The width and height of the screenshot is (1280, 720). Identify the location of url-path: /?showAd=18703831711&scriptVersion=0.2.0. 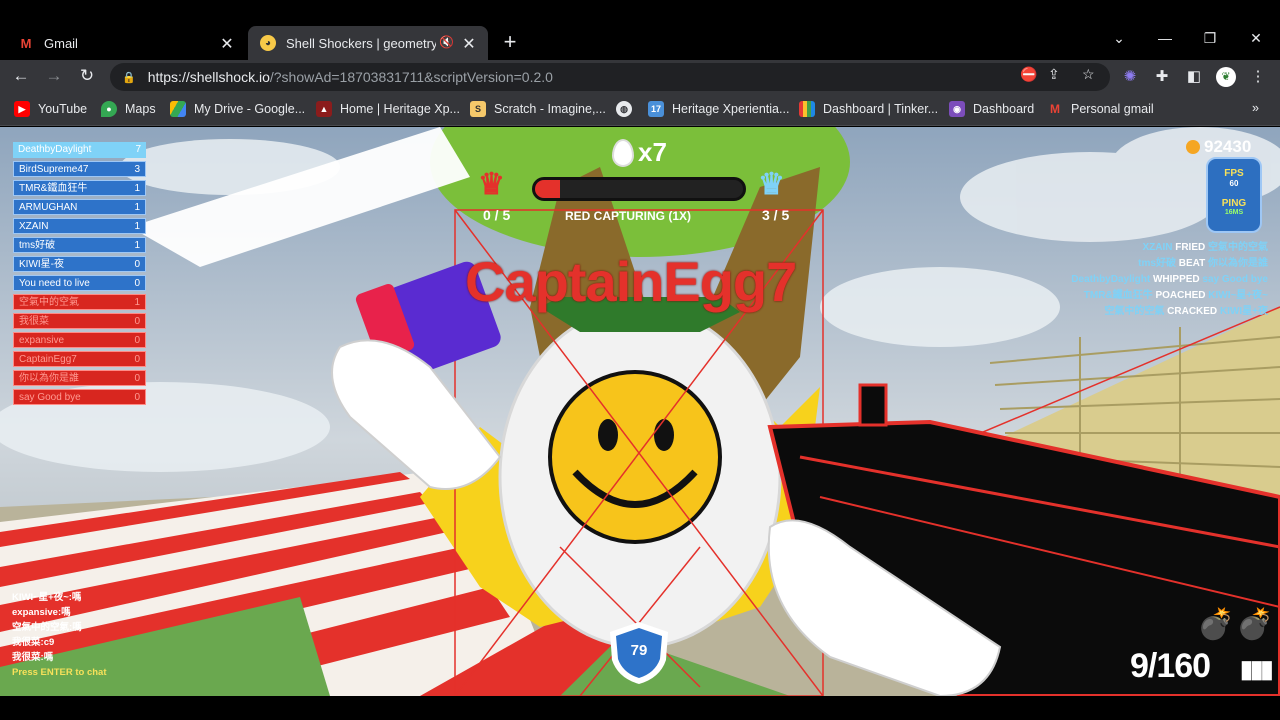
(411, 77).